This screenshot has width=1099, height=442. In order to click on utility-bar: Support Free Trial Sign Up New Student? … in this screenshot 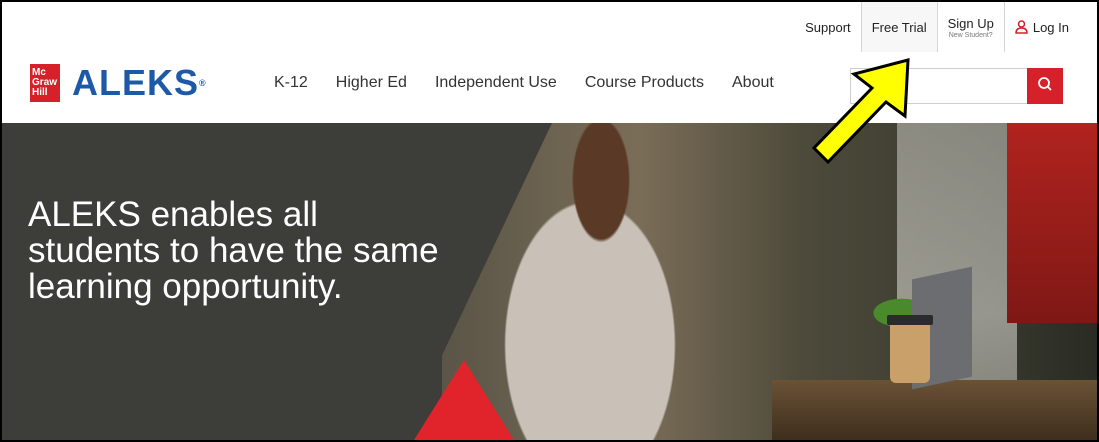, I will do `click(937, 27)`.